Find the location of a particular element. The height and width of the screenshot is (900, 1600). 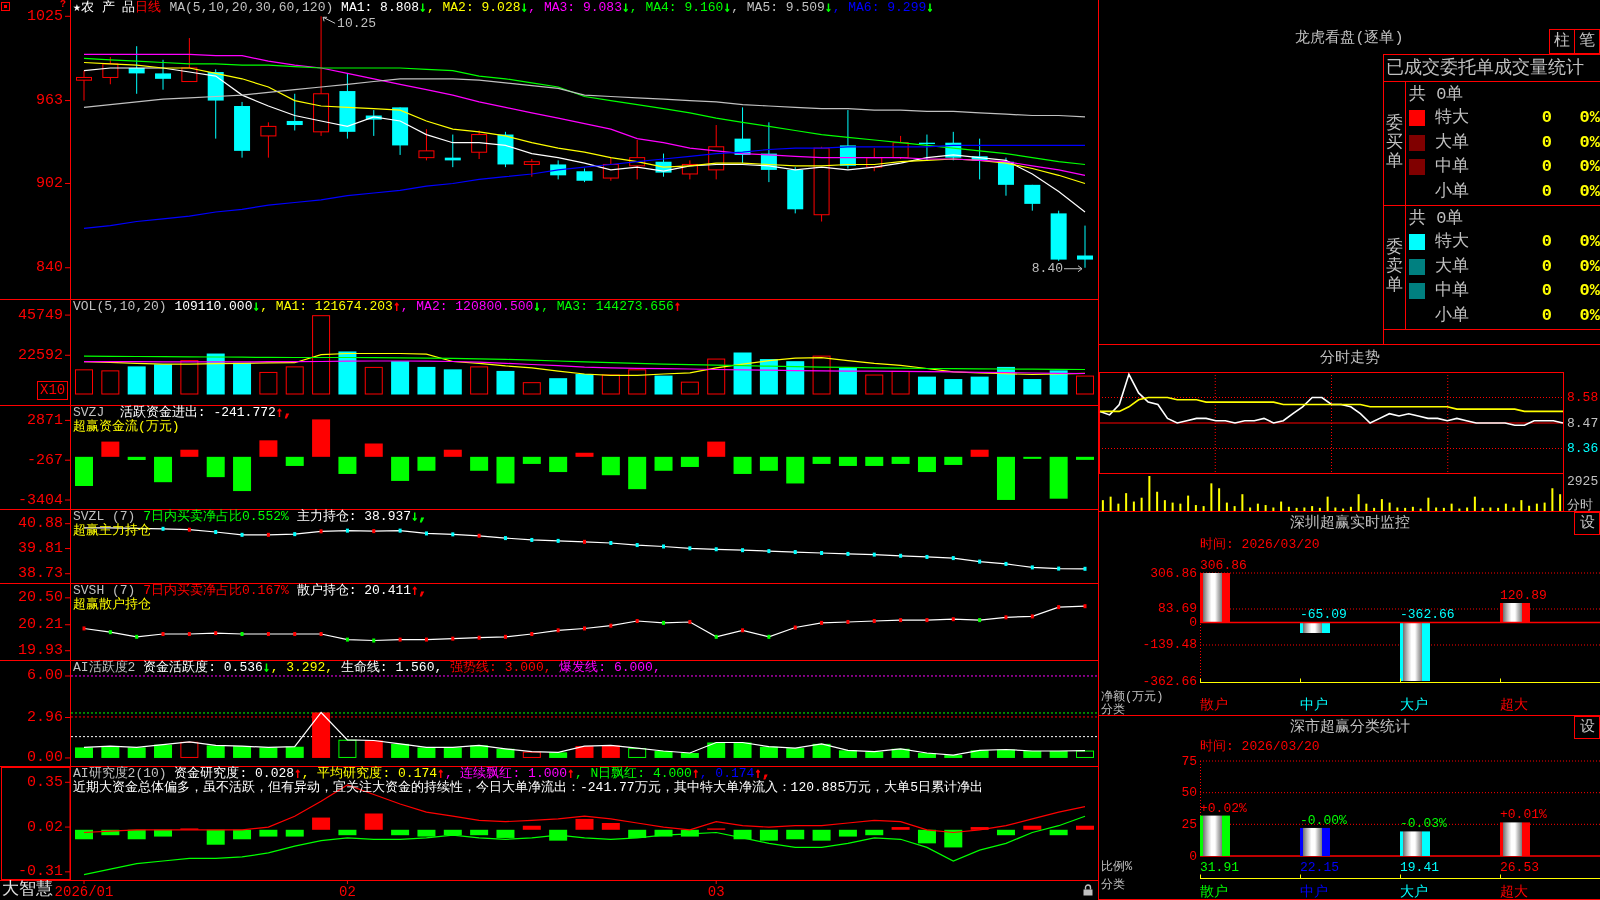

change-label: +0.01% is located at coordinates (1523, 815).